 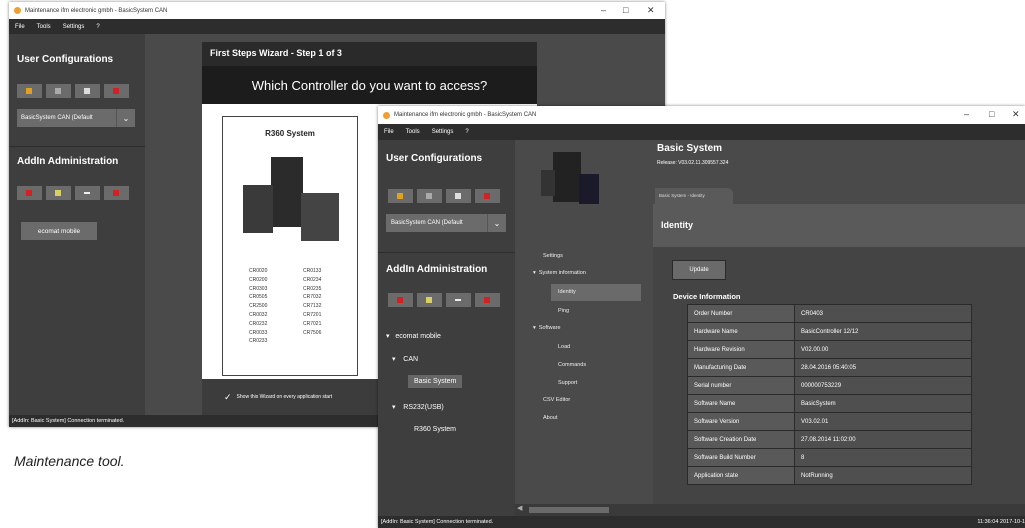 I want to click on tree-item-can: ▾ CAN, so click(x=405, y=359).